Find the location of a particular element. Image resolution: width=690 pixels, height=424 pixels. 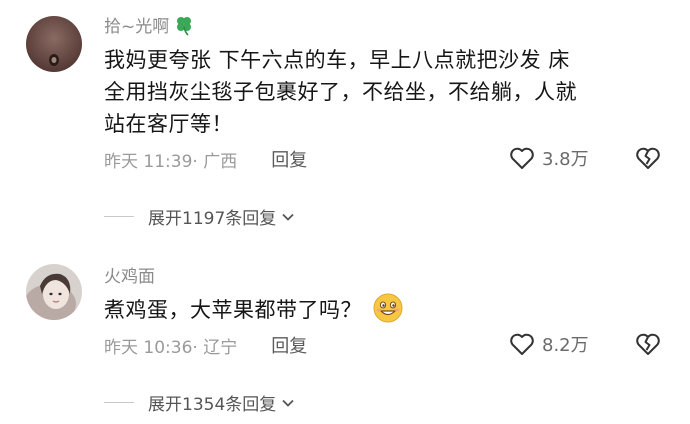

username-text: 火鸡面 is located at coordinates (129, 277).